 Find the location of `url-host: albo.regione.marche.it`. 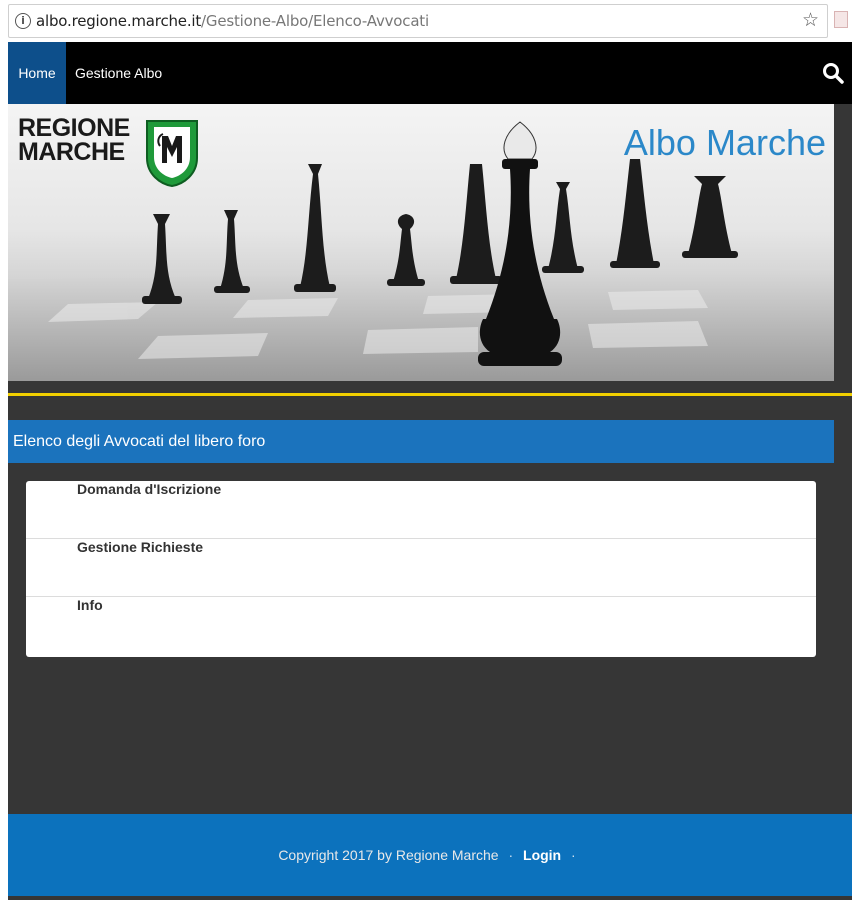

url-host: albo.regione.marche.it is located at coordinates (119, 21).